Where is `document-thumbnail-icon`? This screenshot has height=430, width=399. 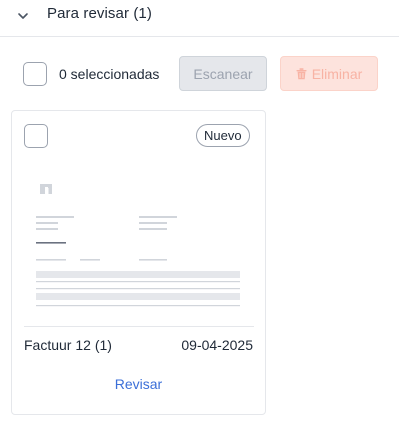
document-thumbnail-icon is located at coordinates (138, 245).